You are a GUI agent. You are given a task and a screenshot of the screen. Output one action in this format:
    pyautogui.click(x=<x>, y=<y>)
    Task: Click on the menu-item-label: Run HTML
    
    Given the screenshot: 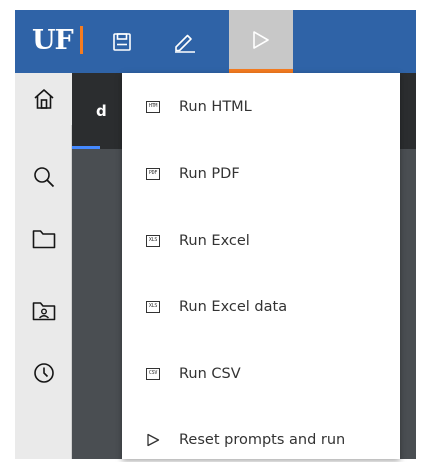 What is the action you would take?
    pyautogui.click(x=215, y=107)
    